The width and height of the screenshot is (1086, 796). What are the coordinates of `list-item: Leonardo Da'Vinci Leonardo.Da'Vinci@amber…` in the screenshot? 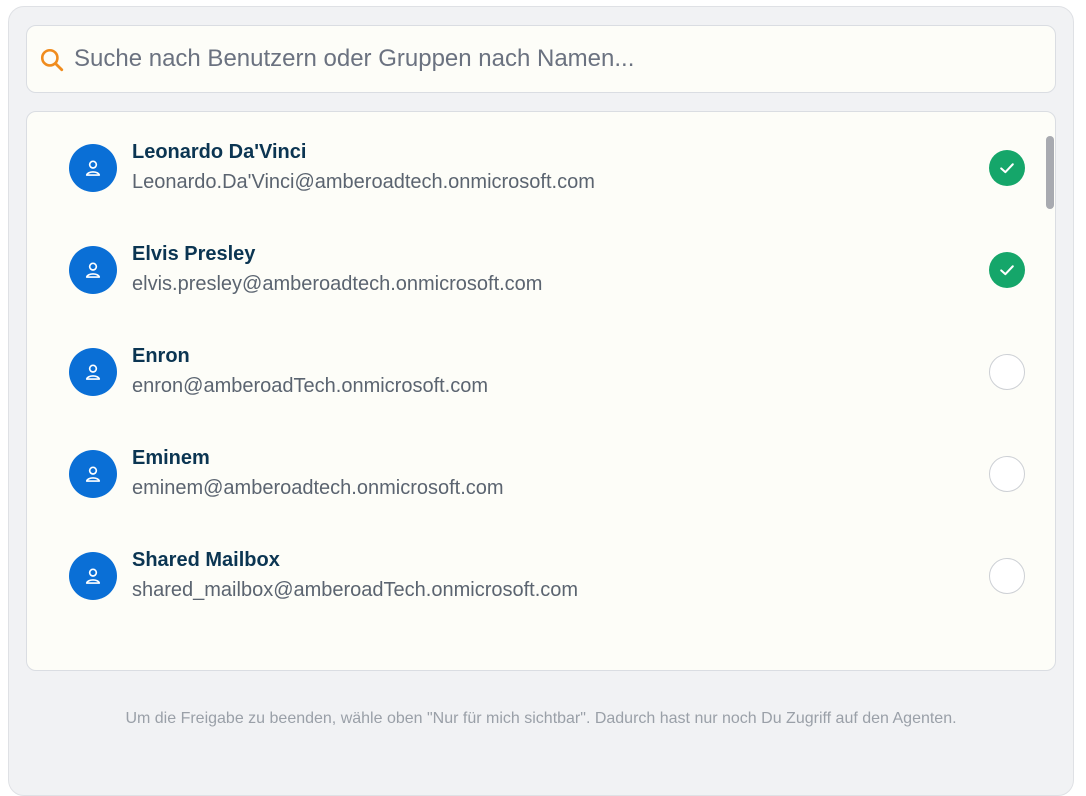 It's located at (532, 168).